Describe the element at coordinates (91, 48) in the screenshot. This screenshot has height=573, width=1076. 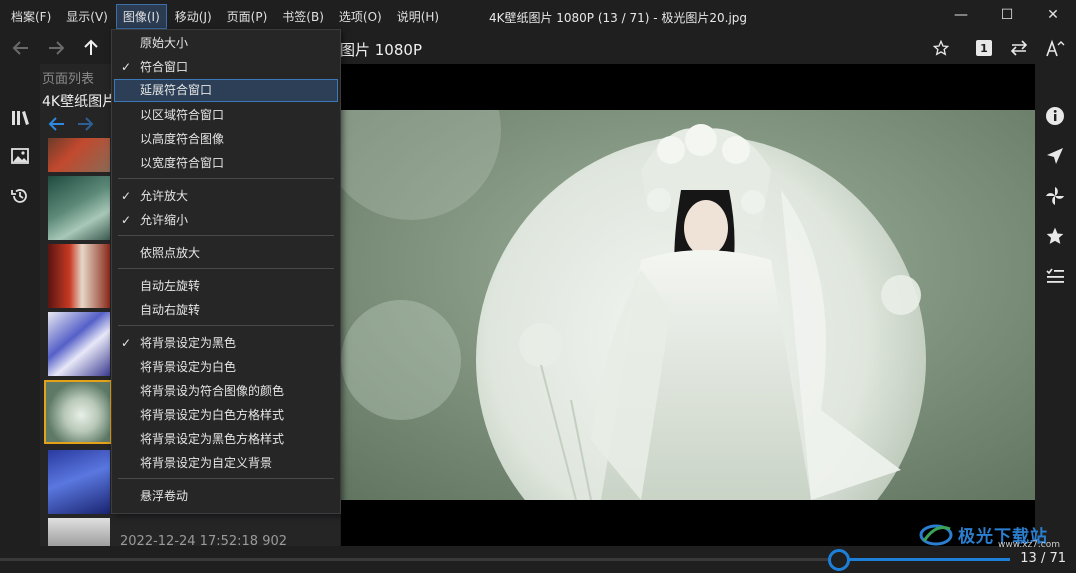
I see `up-button` at that location.